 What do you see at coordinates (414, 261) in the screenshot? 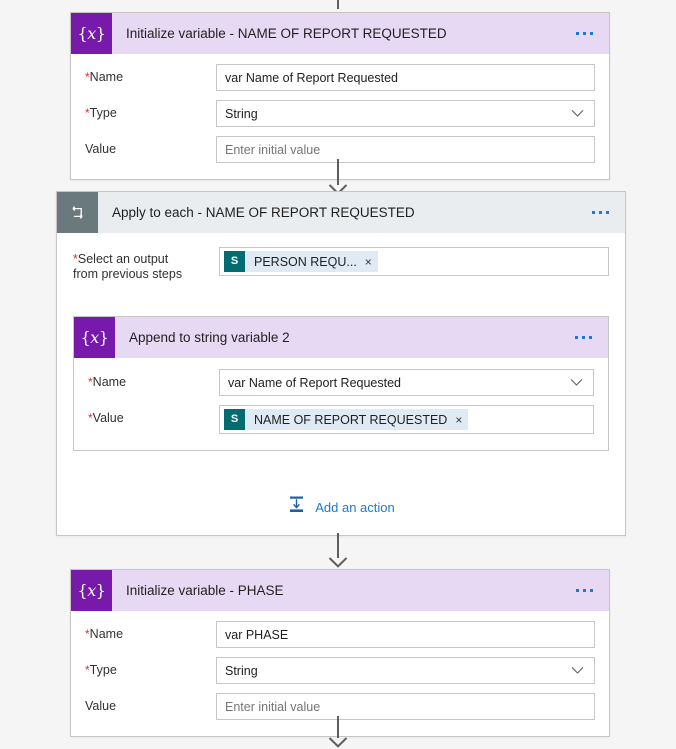
I see `select-output-input: S PERSON REQU... ×` at bounding box center [414, 261].